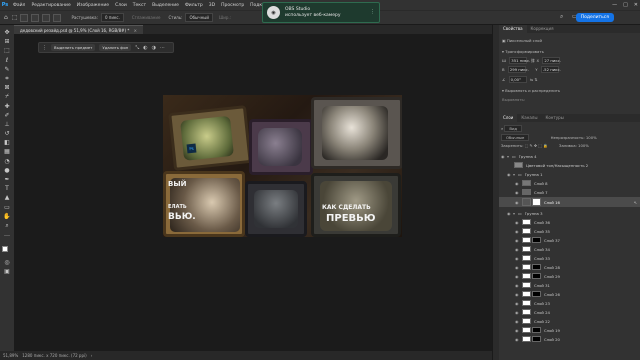  I want to click on remove-background-button: Удалить фон, so click(115, 47).